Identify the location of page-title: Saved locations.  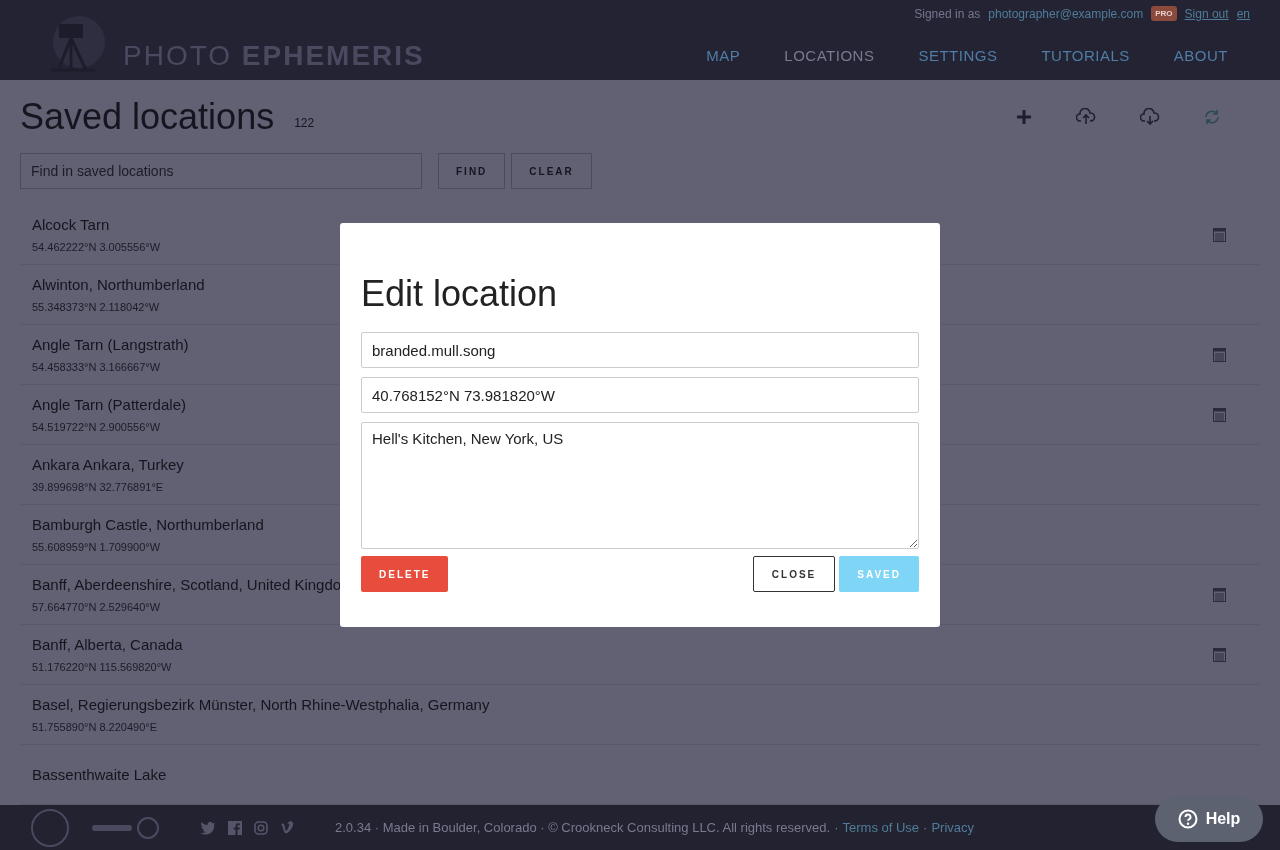
(147, 116).